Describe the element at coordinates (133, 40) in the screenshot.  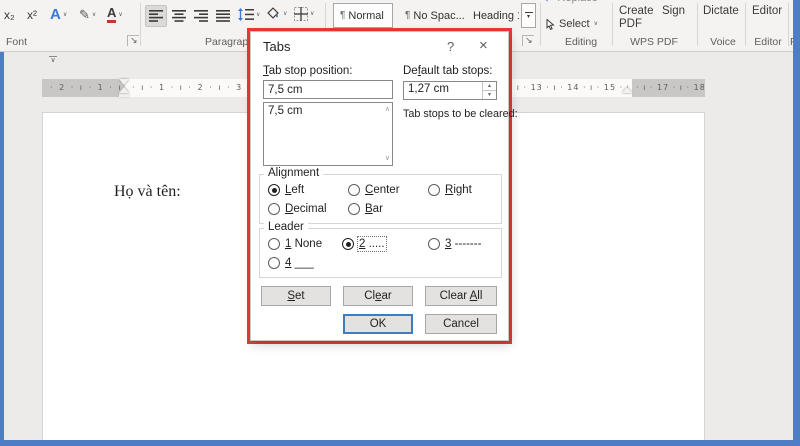
I see `font-dialog-launcher-icon: ↘` at that location.